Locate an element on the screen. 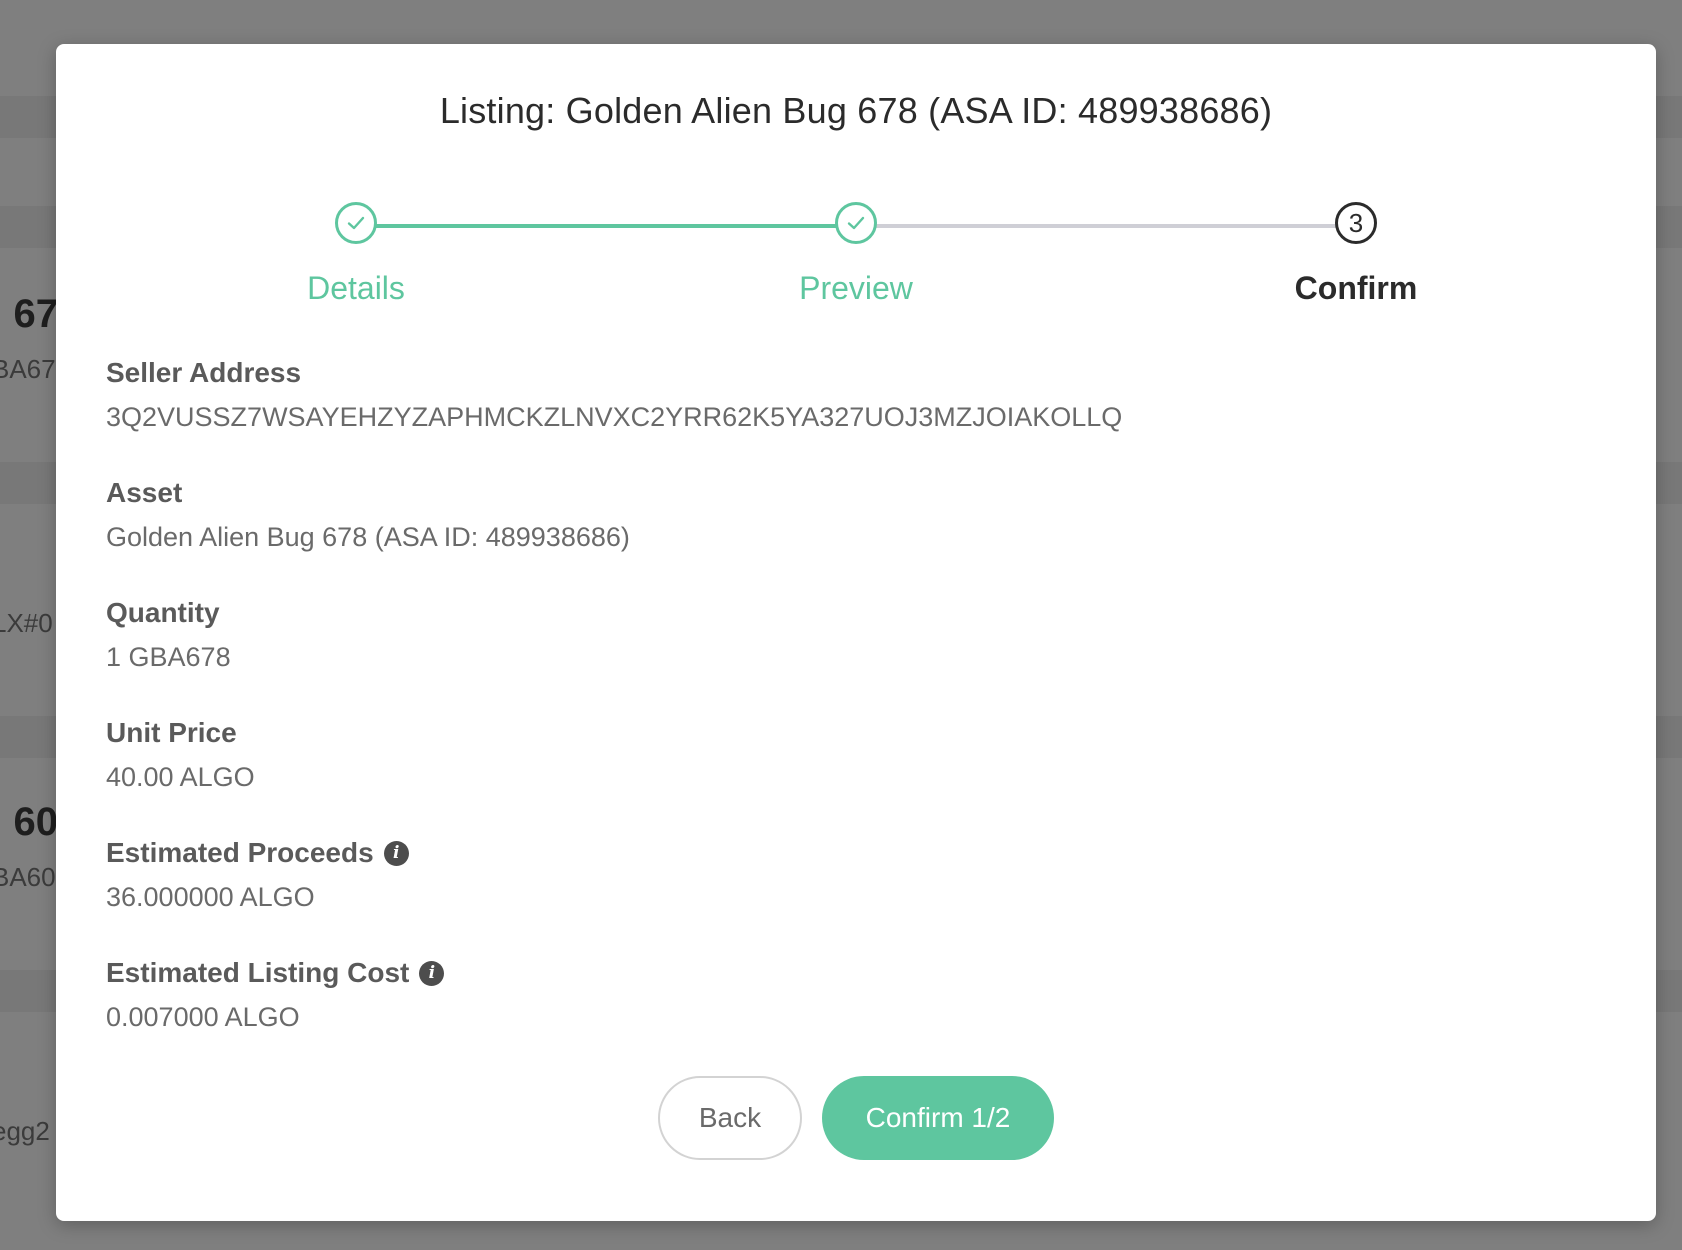 This screenshot has width=1682, height=1250. field-label: Estimated Listing Cost is located at coordinates (258, 972).